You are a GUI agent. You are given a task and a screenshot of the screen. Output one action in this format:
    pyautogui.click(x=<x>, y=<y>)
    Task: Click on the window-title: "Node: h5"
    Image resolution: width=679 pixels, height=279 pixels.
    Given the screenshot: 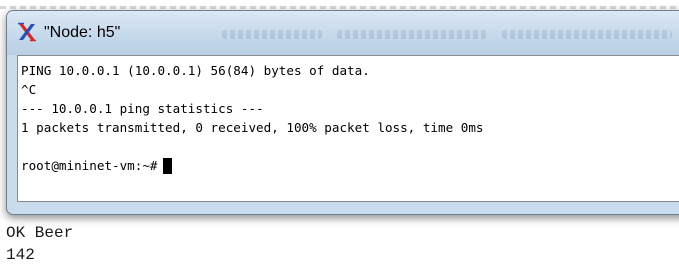 What is the action you would take?
    pyautogui.click(x=82, y=32)
    